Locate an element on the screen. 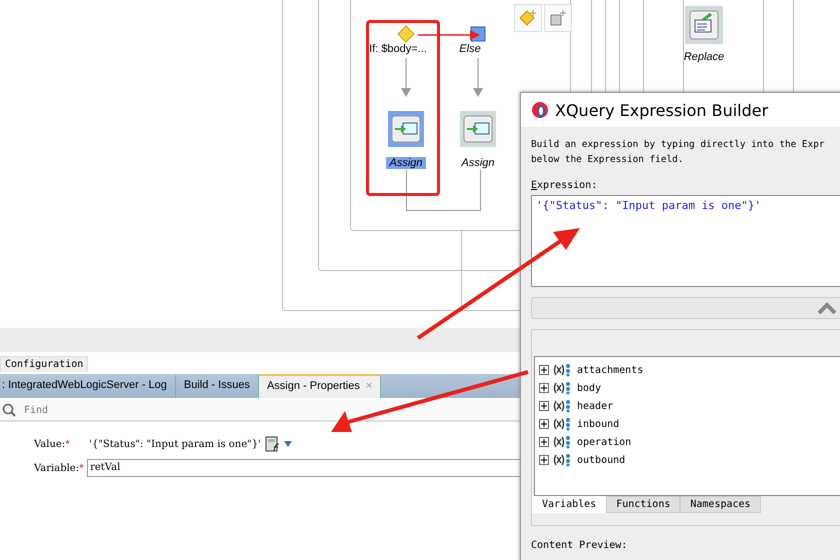 The image size is (840, 560). dropdown-caret-icon is located at coordinates (287, 444).